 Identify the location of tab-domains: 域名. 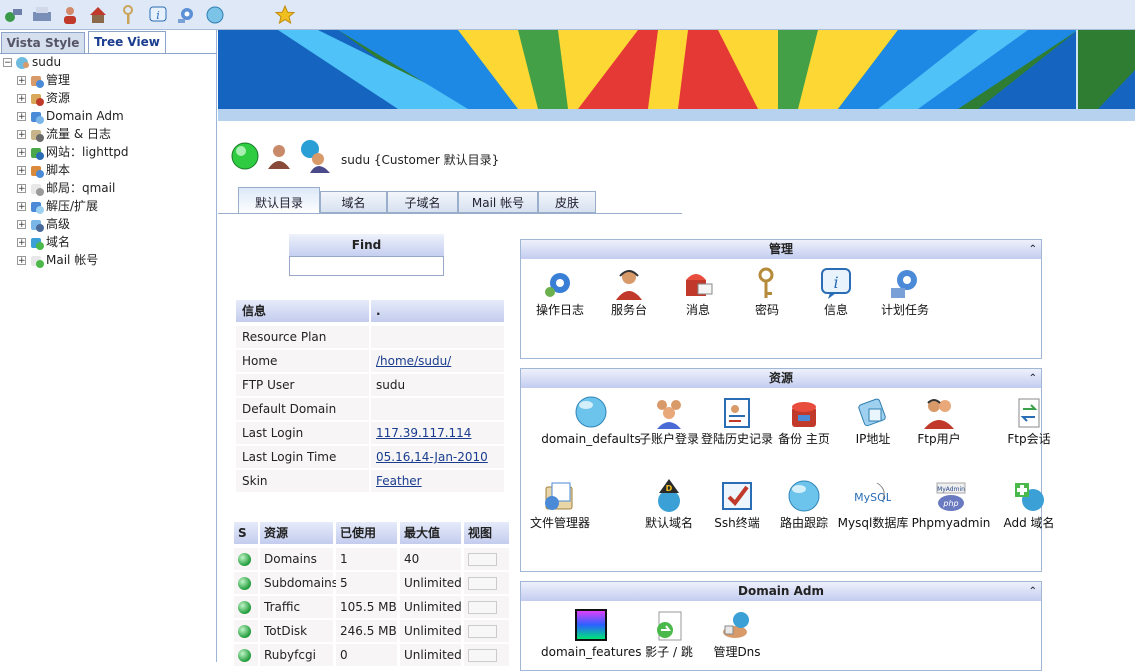
(353, 202).